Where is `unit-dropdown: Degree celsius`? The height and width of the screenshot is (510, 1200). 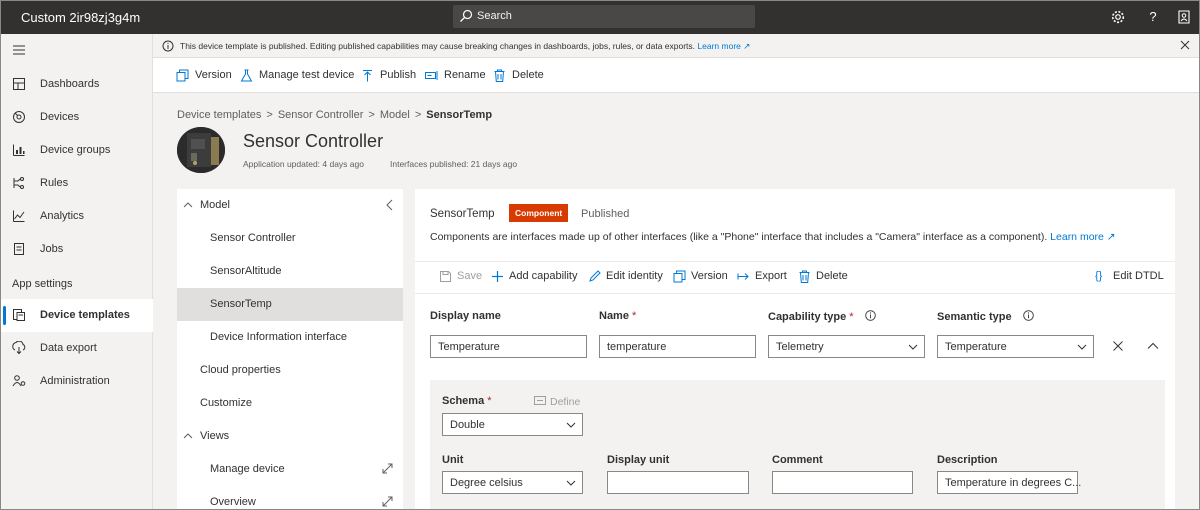
unit-dropdown: Degree celsius is located at coordinates (512, 482).